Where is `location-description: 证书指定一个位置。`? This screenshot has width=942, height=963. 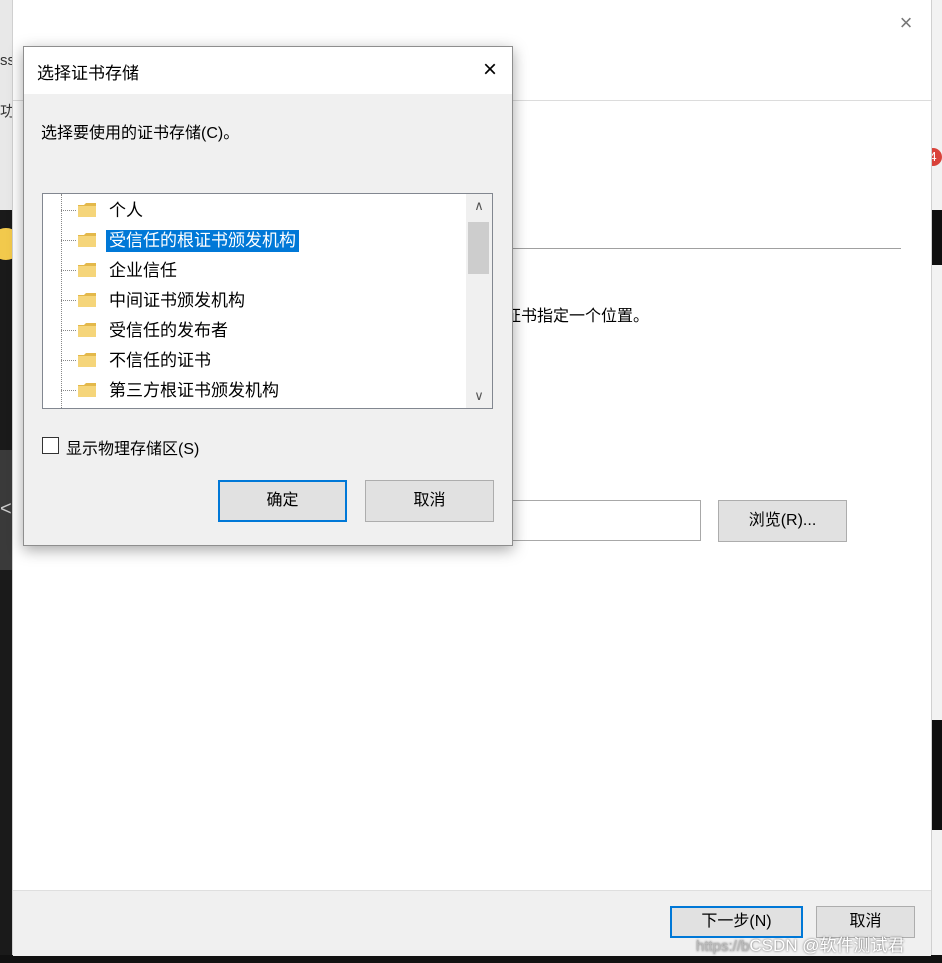
location-description: 证书指定一个位置。 is located at coordinates (577, 316).